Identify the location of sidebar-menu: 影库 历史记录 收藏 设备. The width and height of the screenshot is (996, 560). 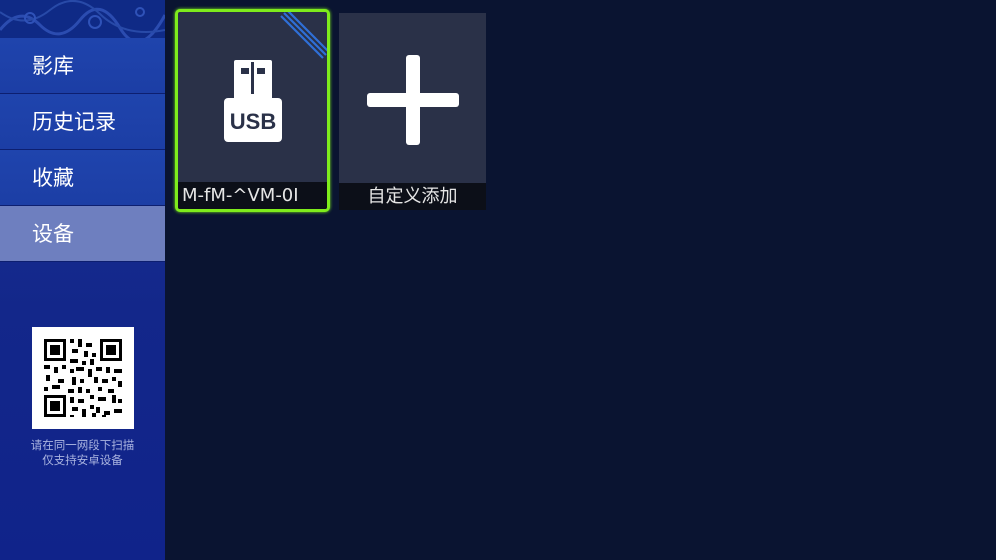
(82, 150).